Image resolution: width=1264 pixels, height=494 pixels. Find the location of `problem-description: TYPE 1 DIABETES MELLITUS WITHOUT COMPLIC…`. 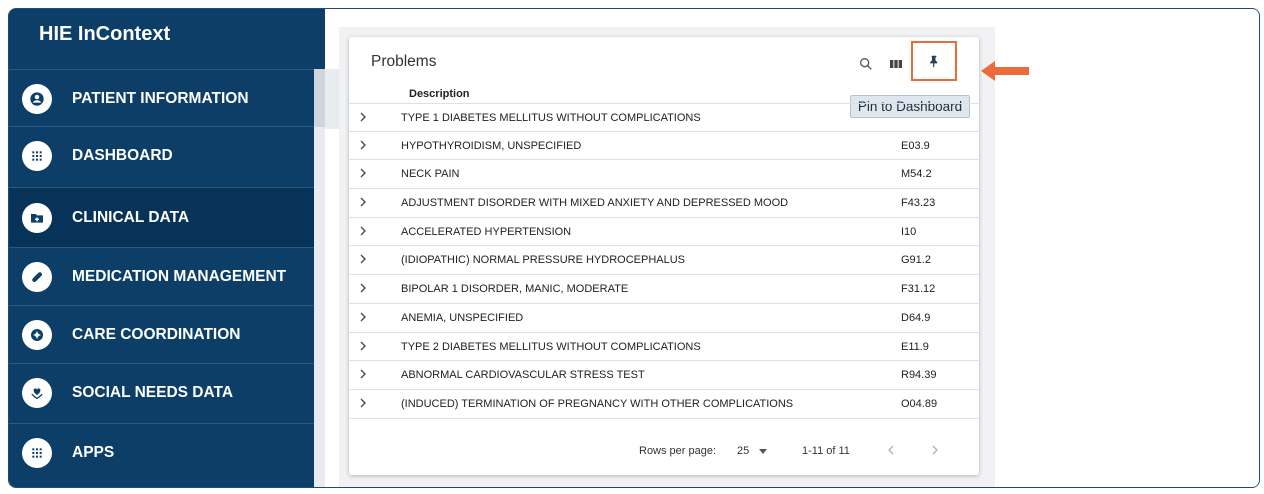

problem-description: TYPE 1 DIABETES MELLITUS WITHOUT COMPLIC… is located at coordinates (551, 118).